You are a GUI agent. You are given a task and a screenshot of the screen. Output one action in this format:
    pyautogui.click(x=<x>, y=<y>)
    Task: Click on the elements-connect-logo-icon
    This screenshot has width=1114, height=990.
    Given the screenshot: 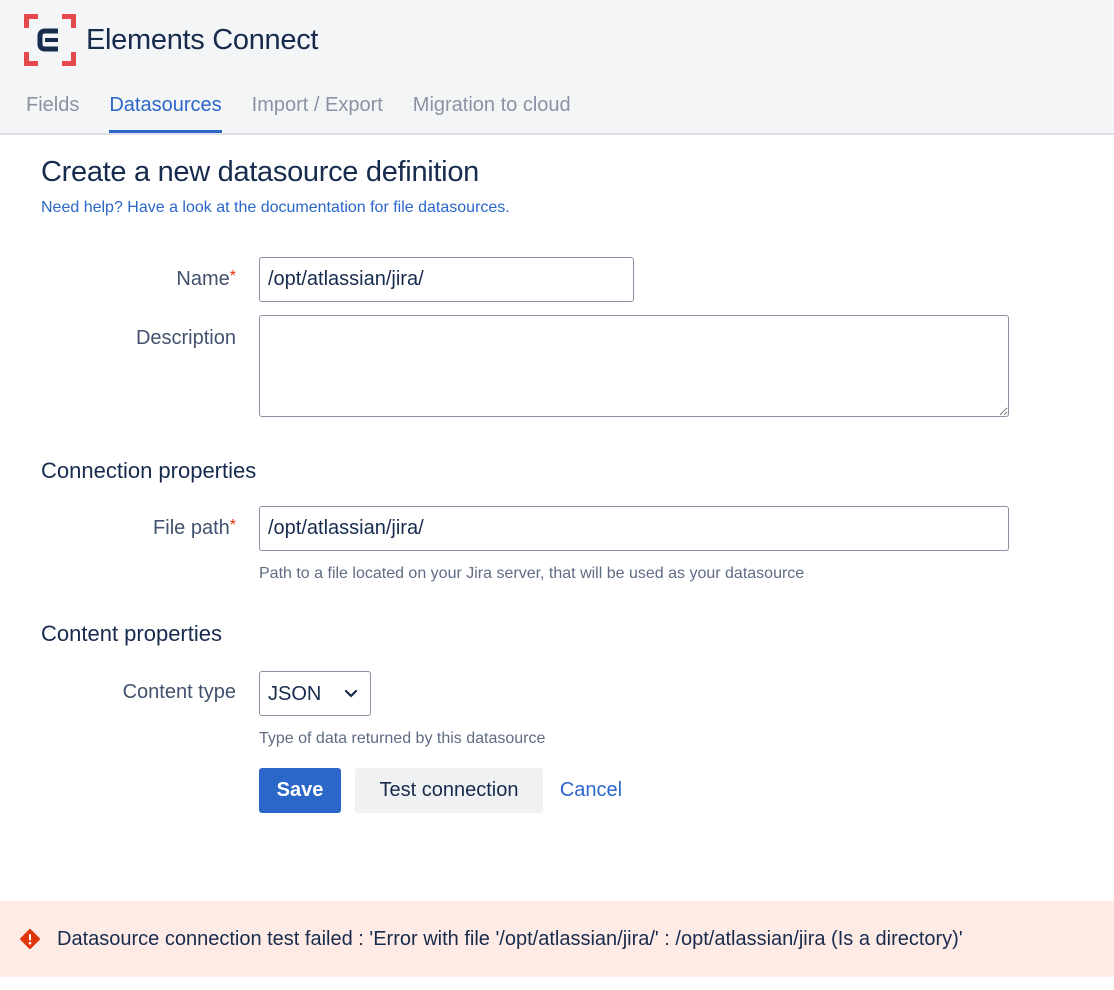 What is the action you would take?
    pyautogui.click(x=50, y=40)
    